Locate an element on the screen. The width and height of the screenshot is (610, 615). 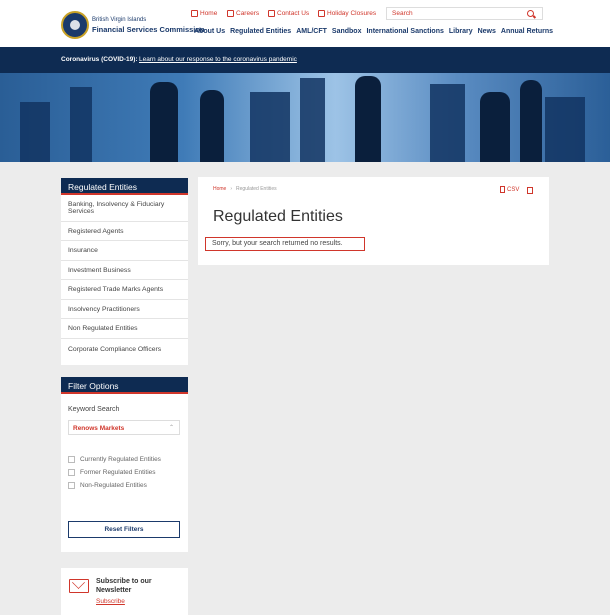
util-link-home: Home is located at coordinates (204, 13).